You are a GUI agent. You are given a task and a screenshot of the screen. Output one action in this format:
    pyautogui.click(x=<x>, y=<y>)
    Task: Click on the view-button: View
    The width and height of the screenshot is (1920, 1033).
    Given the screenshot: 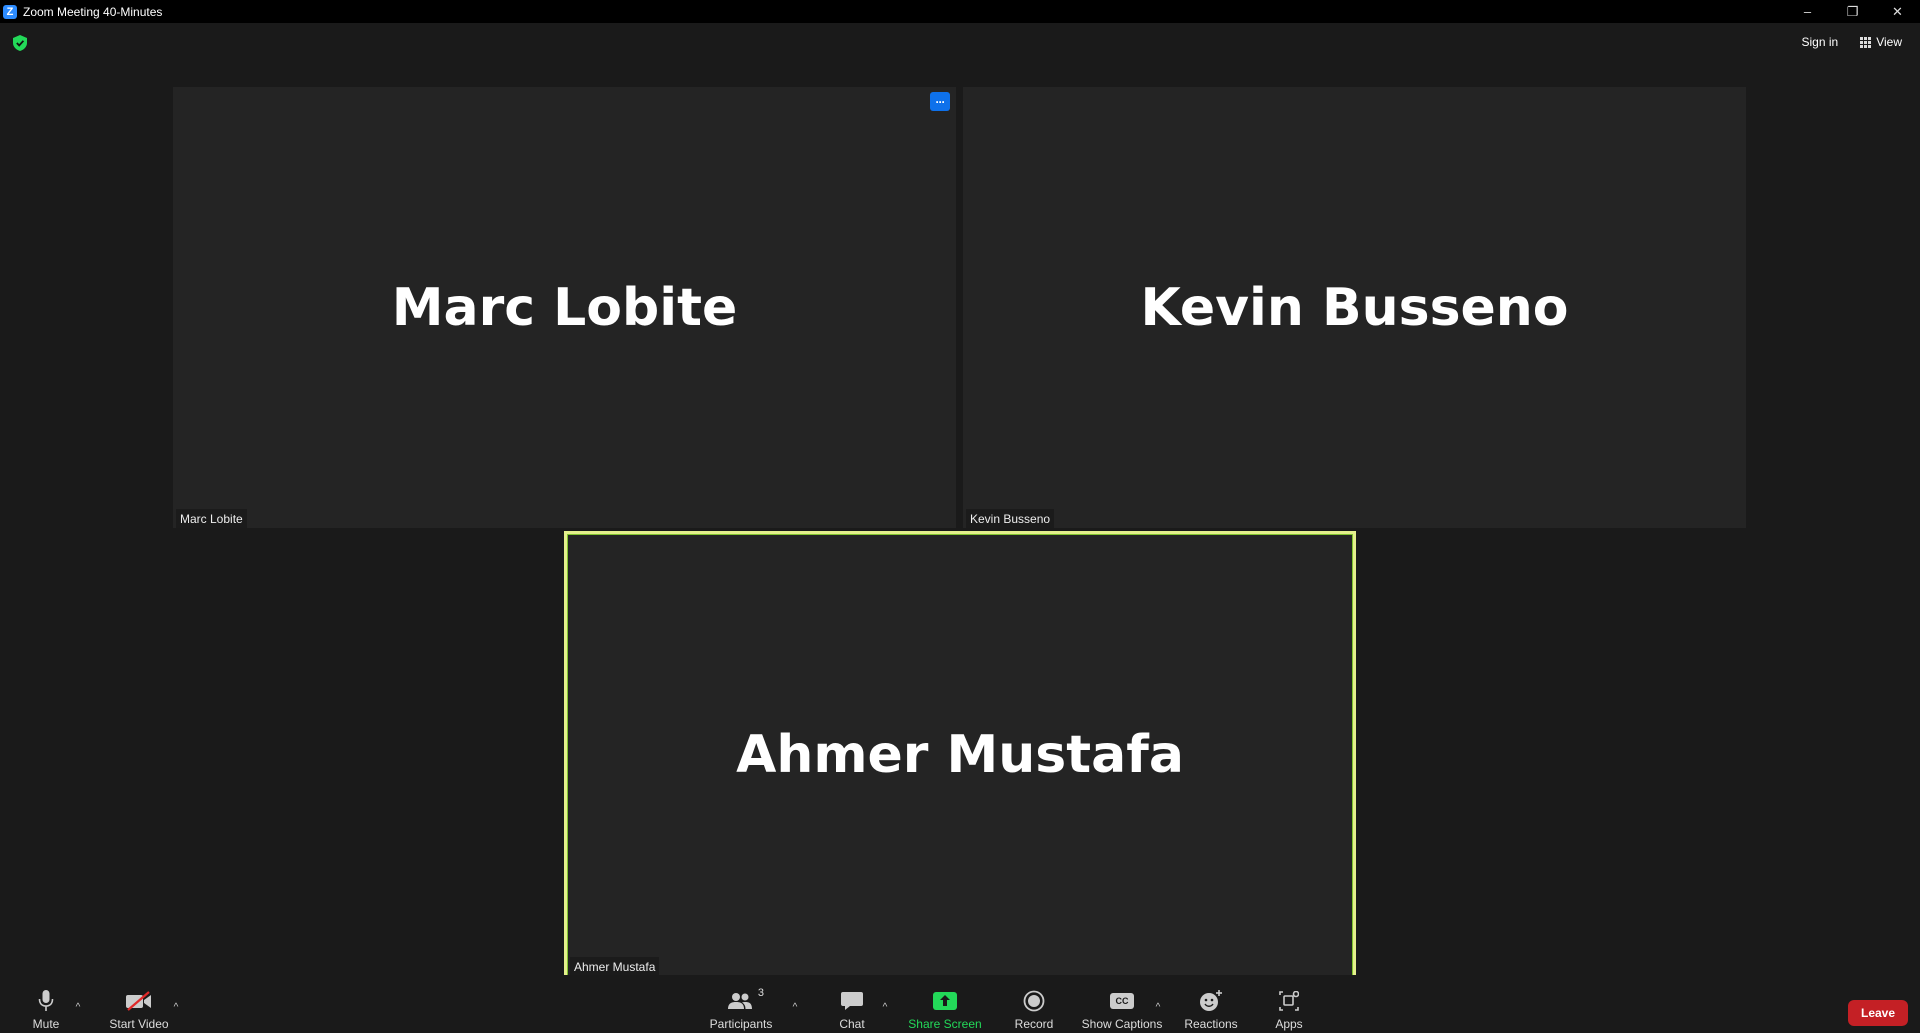 What is the action you would take?
    pyautogui.click(x=1881, y=42)
    